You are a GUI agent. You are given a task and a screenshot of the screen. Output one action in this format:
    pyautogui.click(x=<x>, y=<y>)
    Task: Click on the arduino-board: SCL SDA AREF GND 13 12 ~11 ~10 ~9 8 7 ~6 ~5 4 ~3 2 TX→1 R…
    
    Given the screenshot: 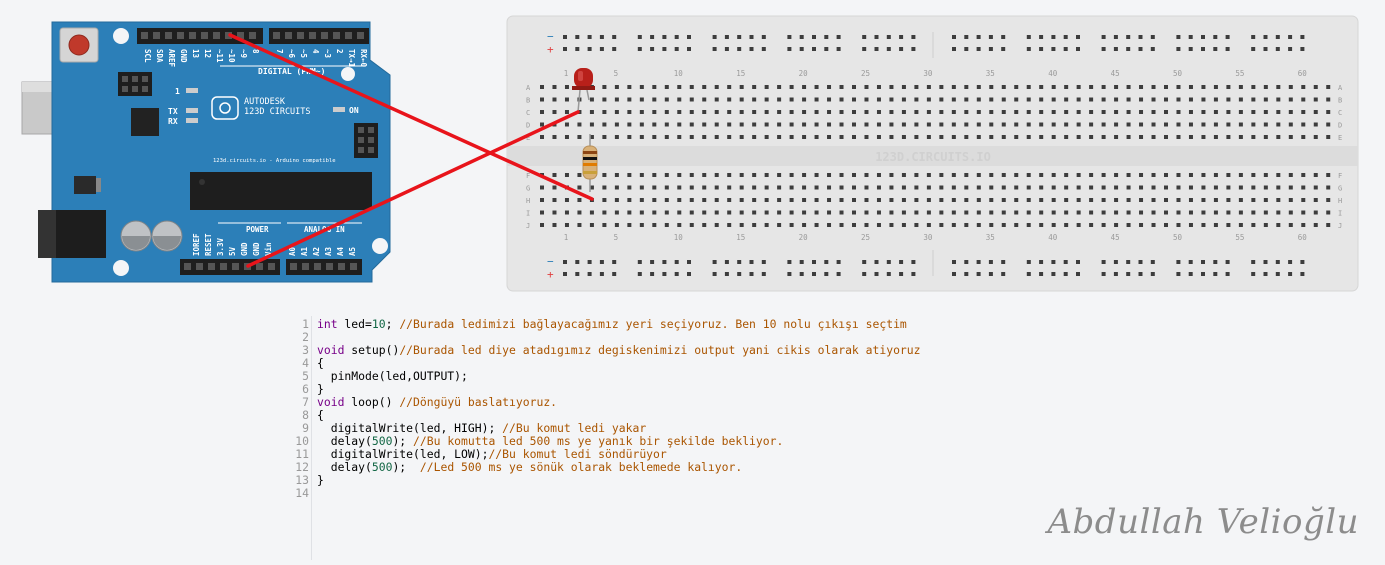 What is the action you would take?
    pyautogui.click(x=206, y=152)
    